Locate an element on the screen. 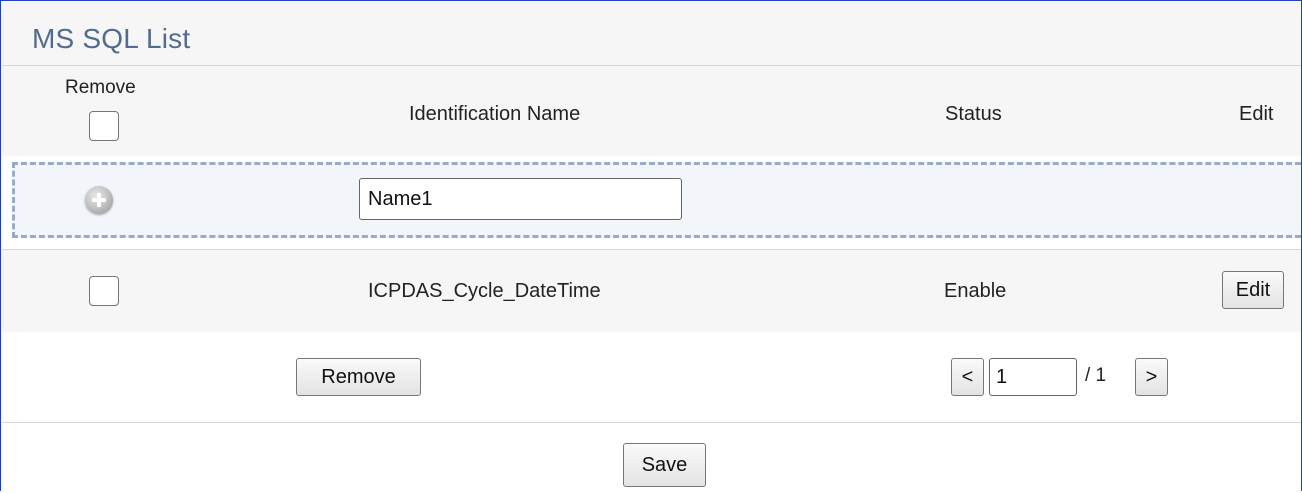 Image resolution: width=1302 pixels, height=493 pixels. status-column-header: Status is located at coordinates (973, 114).